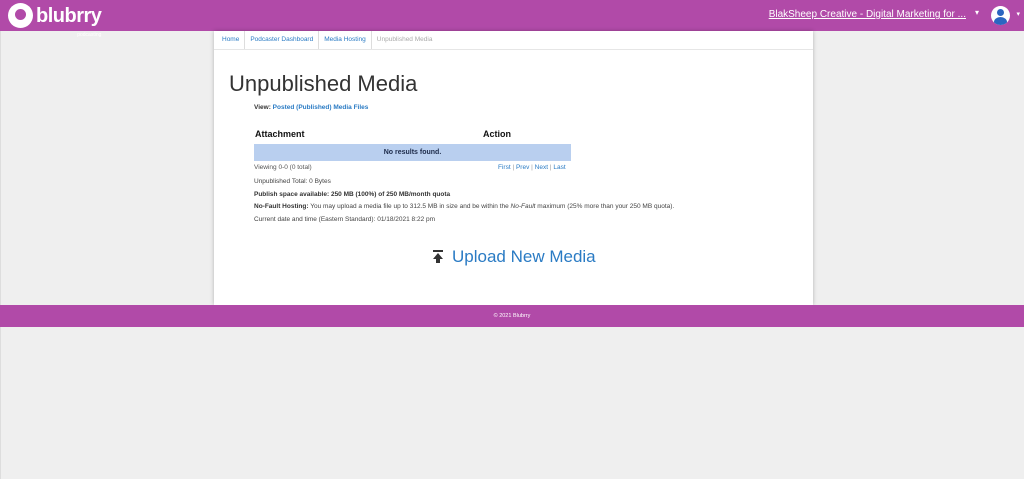 The height and width of the screenshot is (479, 1024). Describe the element at coordinates (522, 167) in the screenshot. I see `pager-prev: Prev` at that location.